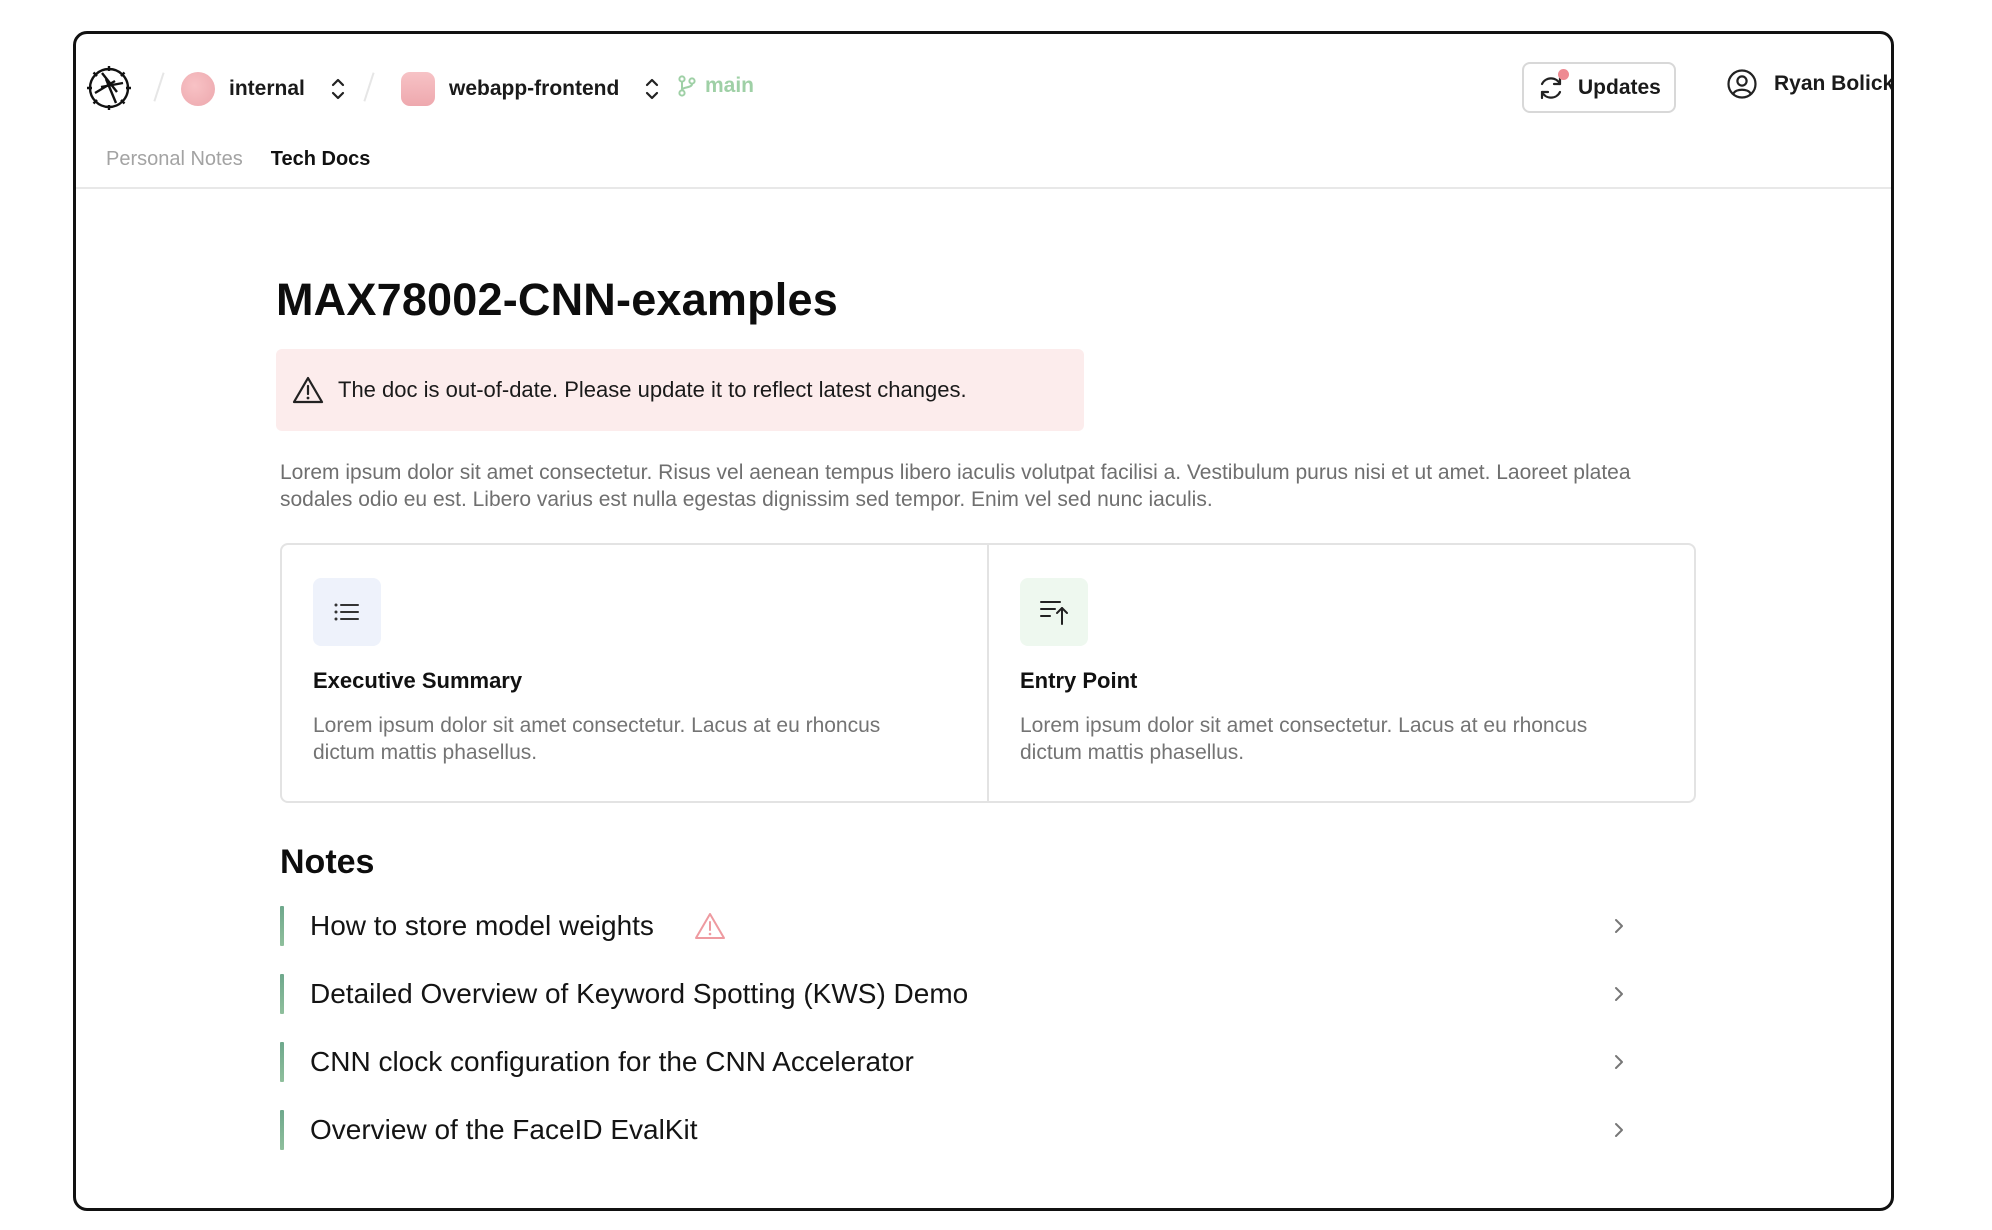 The width and height of the screenshot is (1992, 1230). I want to click on branch-selector: main, so click(715, 86).